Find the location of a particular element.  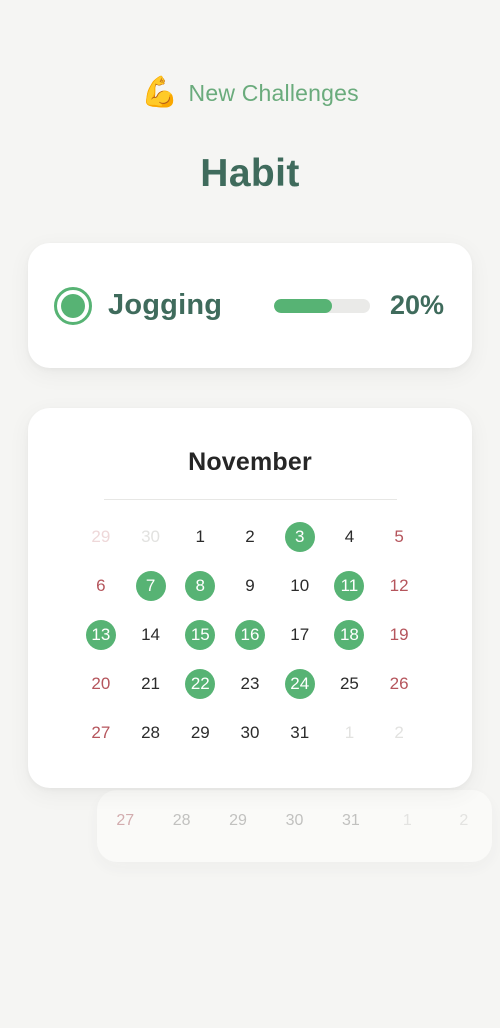

habit-row: Jogging 20% is located at coordinates (250, 305).